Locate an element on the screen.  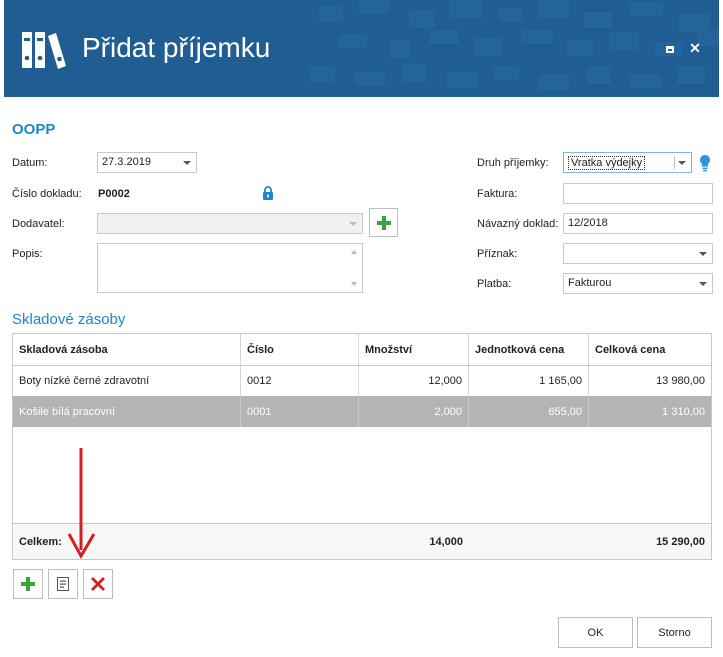
section-title: OOPP is located at coordinates (34, 129).